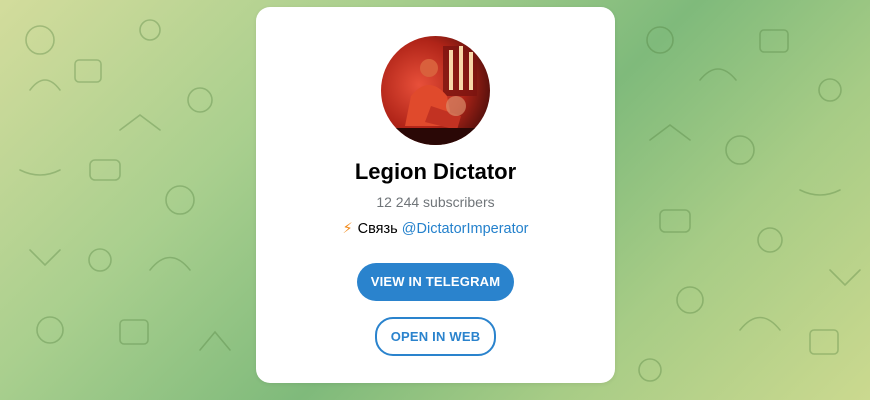 The width and height of the screenshot is (870, 400). What do you see at coordinates (435, 171) in the screenshot?
I see `channel-title: Legion Dictator` at bounding box center [435, 171].